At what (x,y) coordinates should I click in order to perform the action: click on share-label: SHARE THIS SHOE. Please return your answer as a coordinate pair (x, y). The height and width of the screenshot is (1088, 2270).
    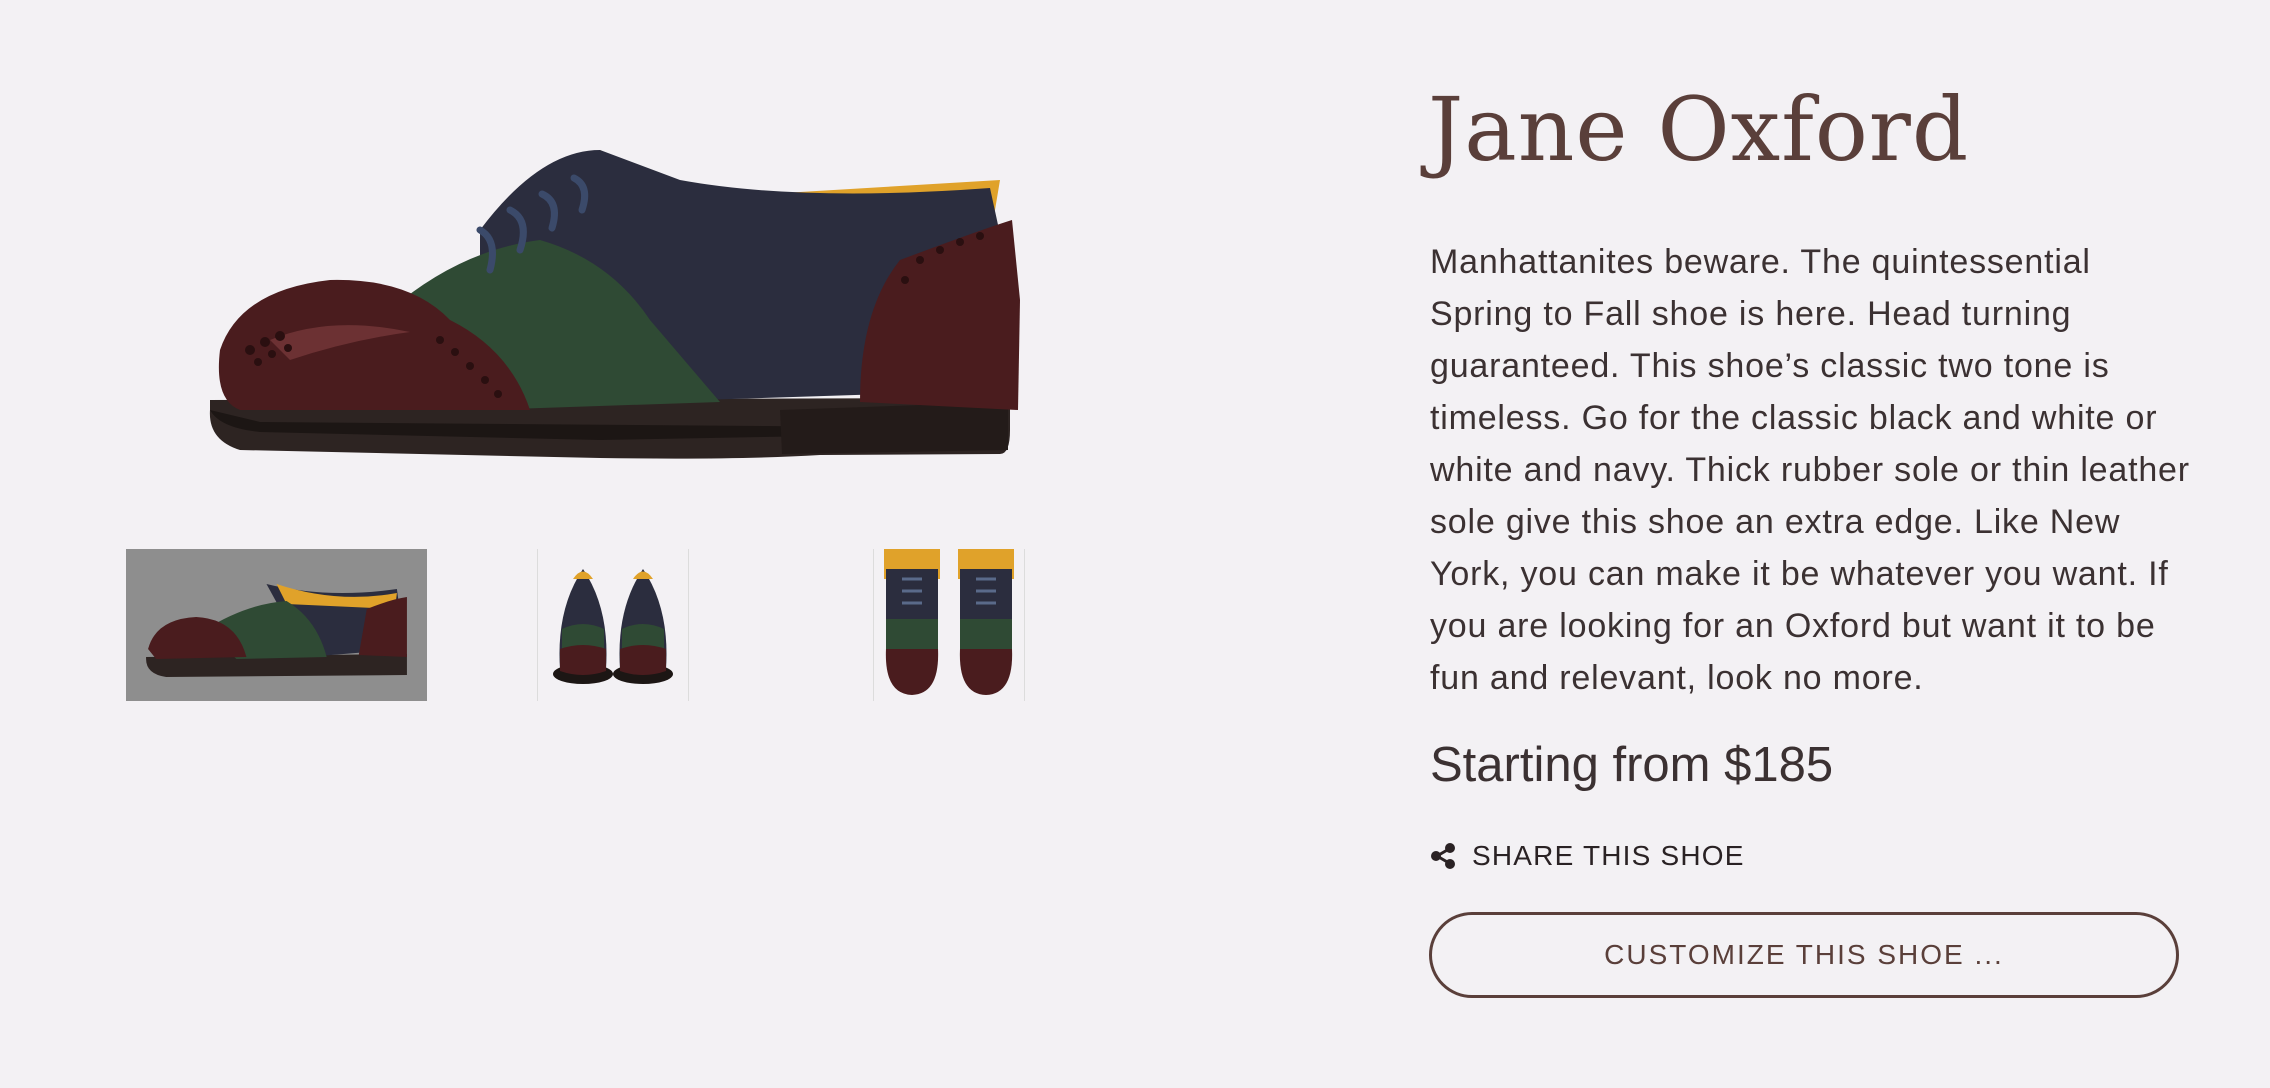
    Looking at the image, I should click on (1608, 855).